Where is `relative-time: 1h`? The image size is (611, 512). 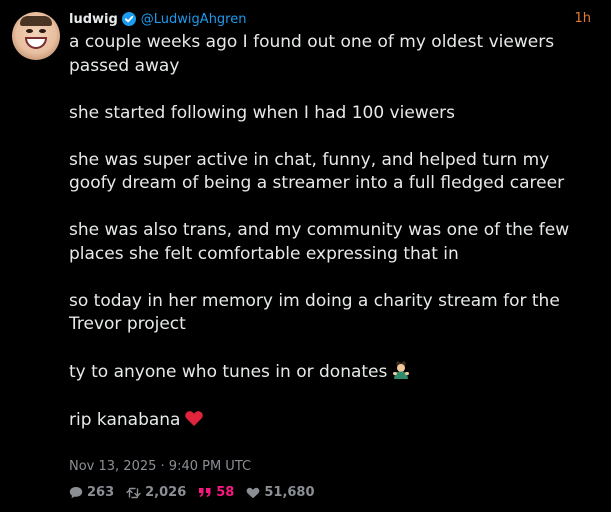 relative-time: 1h is located at coordinates (582, 19).